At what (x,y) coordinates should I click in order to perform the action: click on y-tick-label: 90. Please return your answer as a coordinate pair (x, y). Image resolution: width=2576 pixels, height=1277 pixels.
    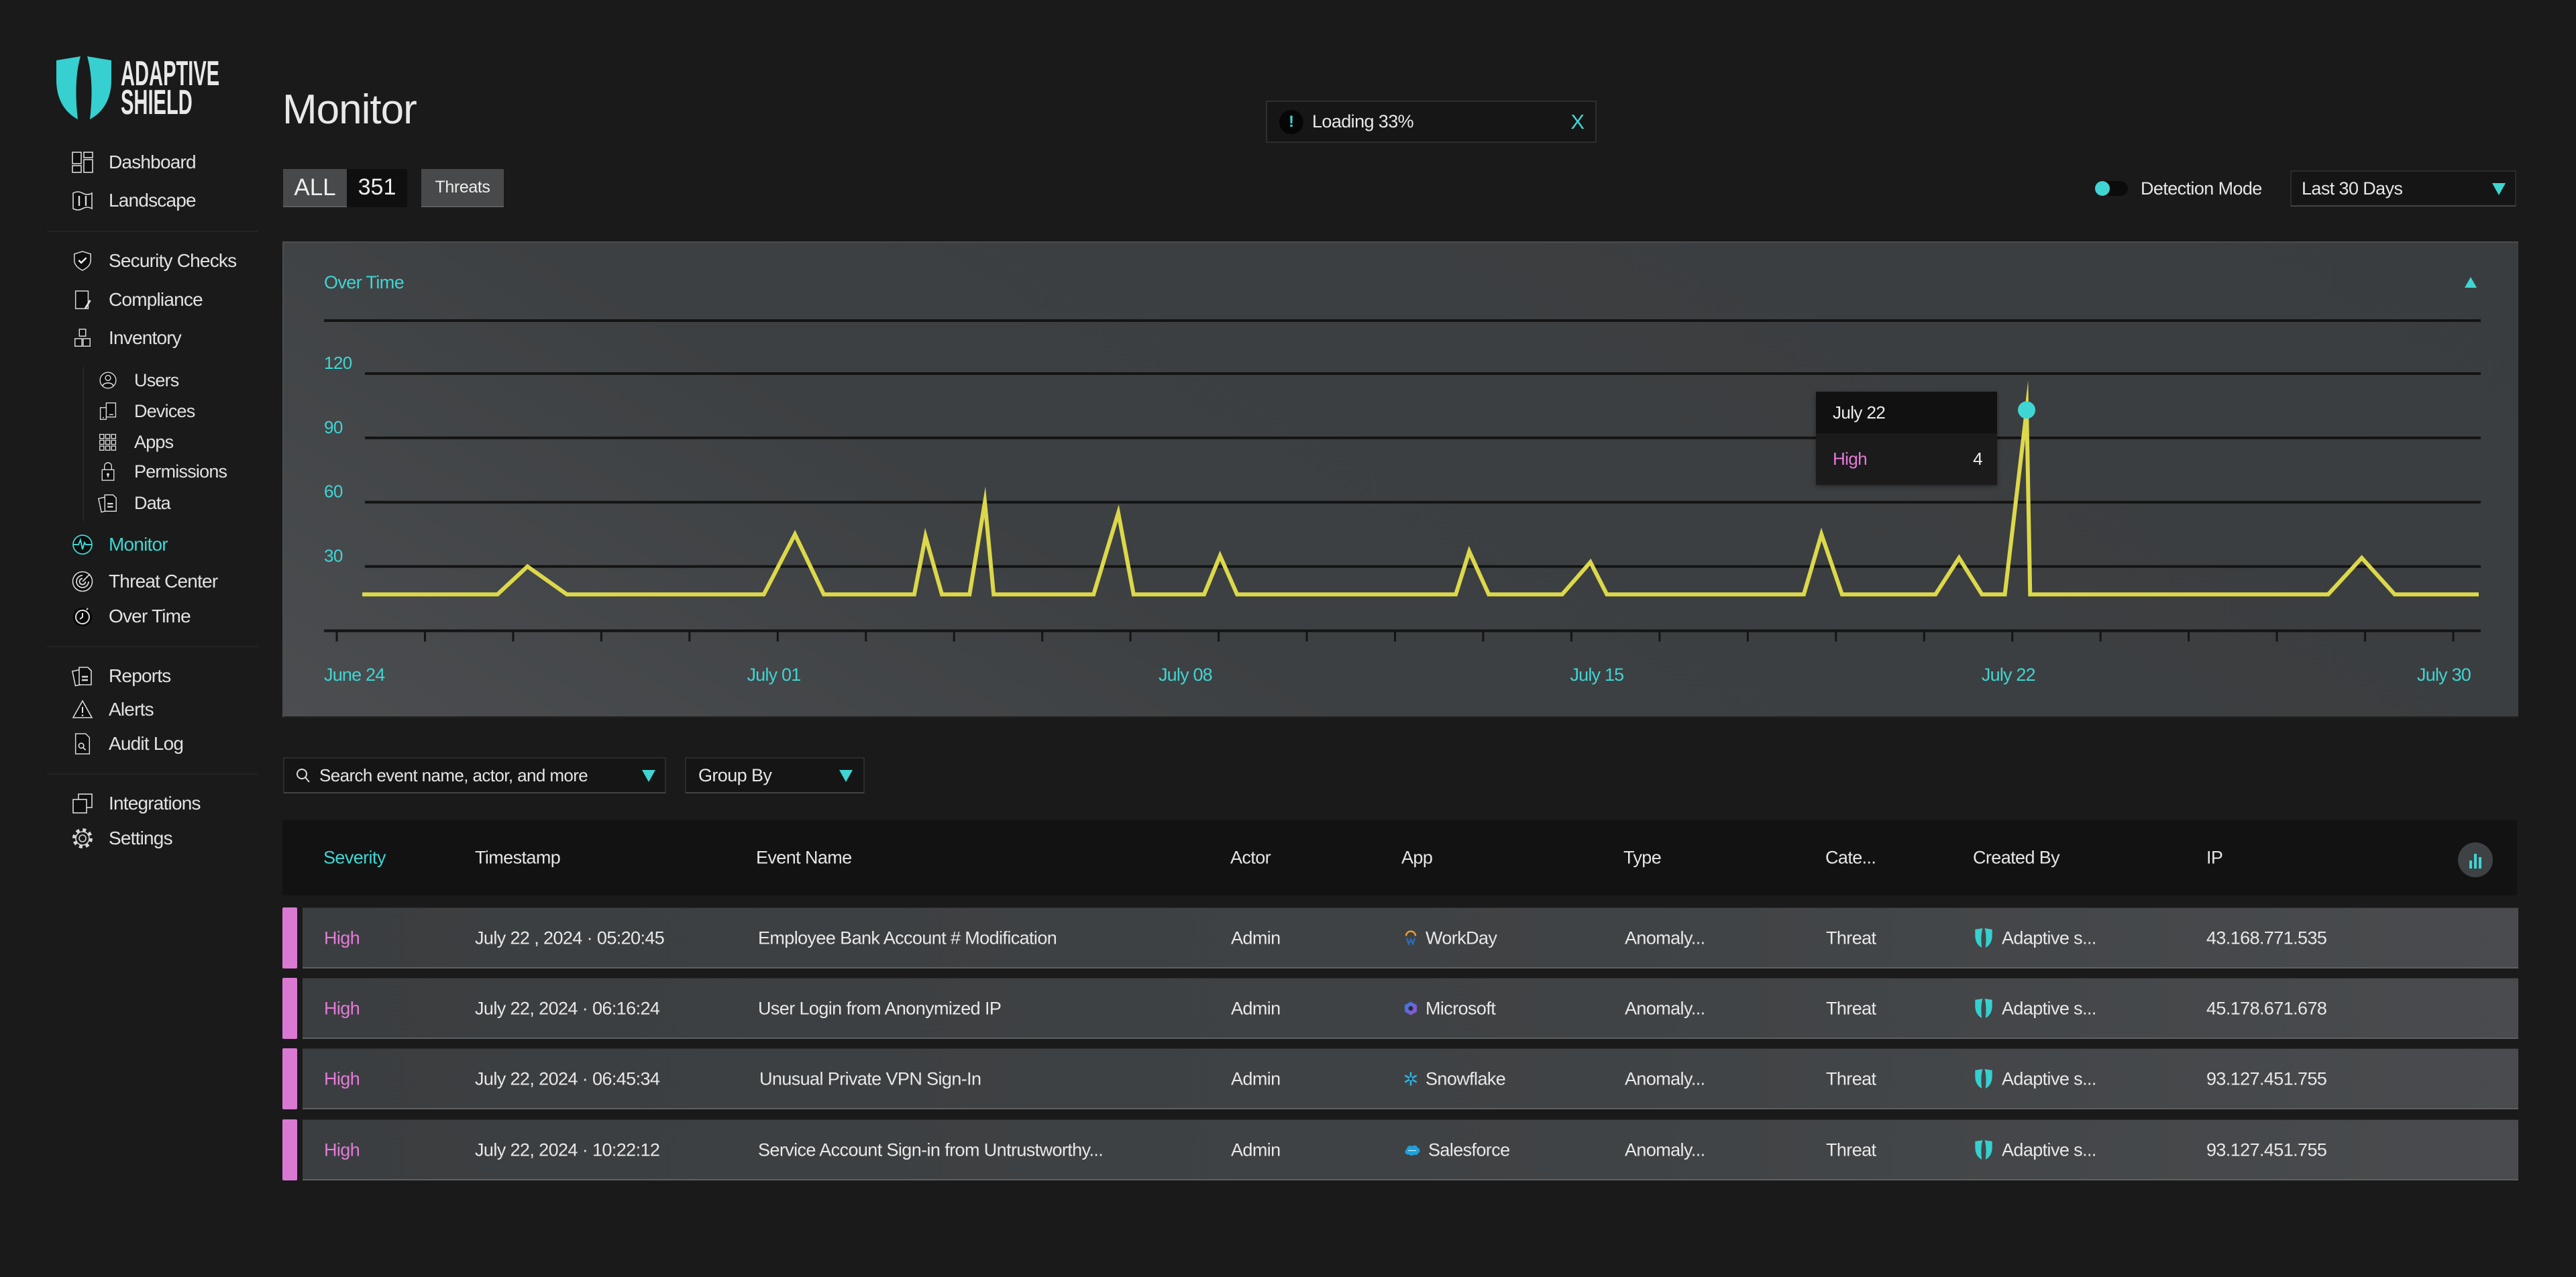
    Looking at the image, I should click on (333, 427).